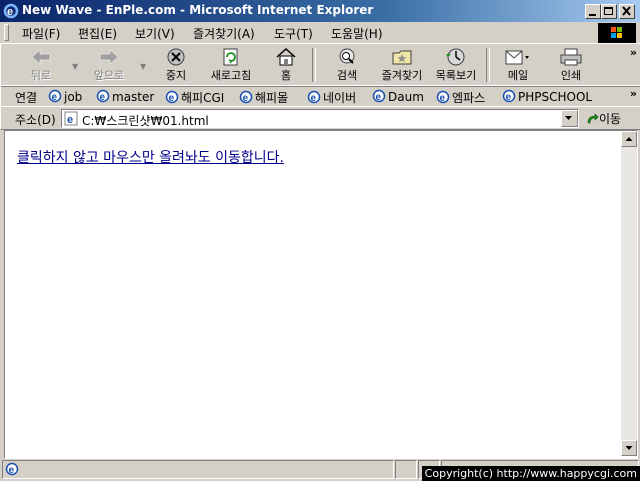 The width and height of the screenshot is (640, 481). Describe the element at coordinates (633, 52) in the screenshot. I see `toolbar-chevron-icon: »` at that location.